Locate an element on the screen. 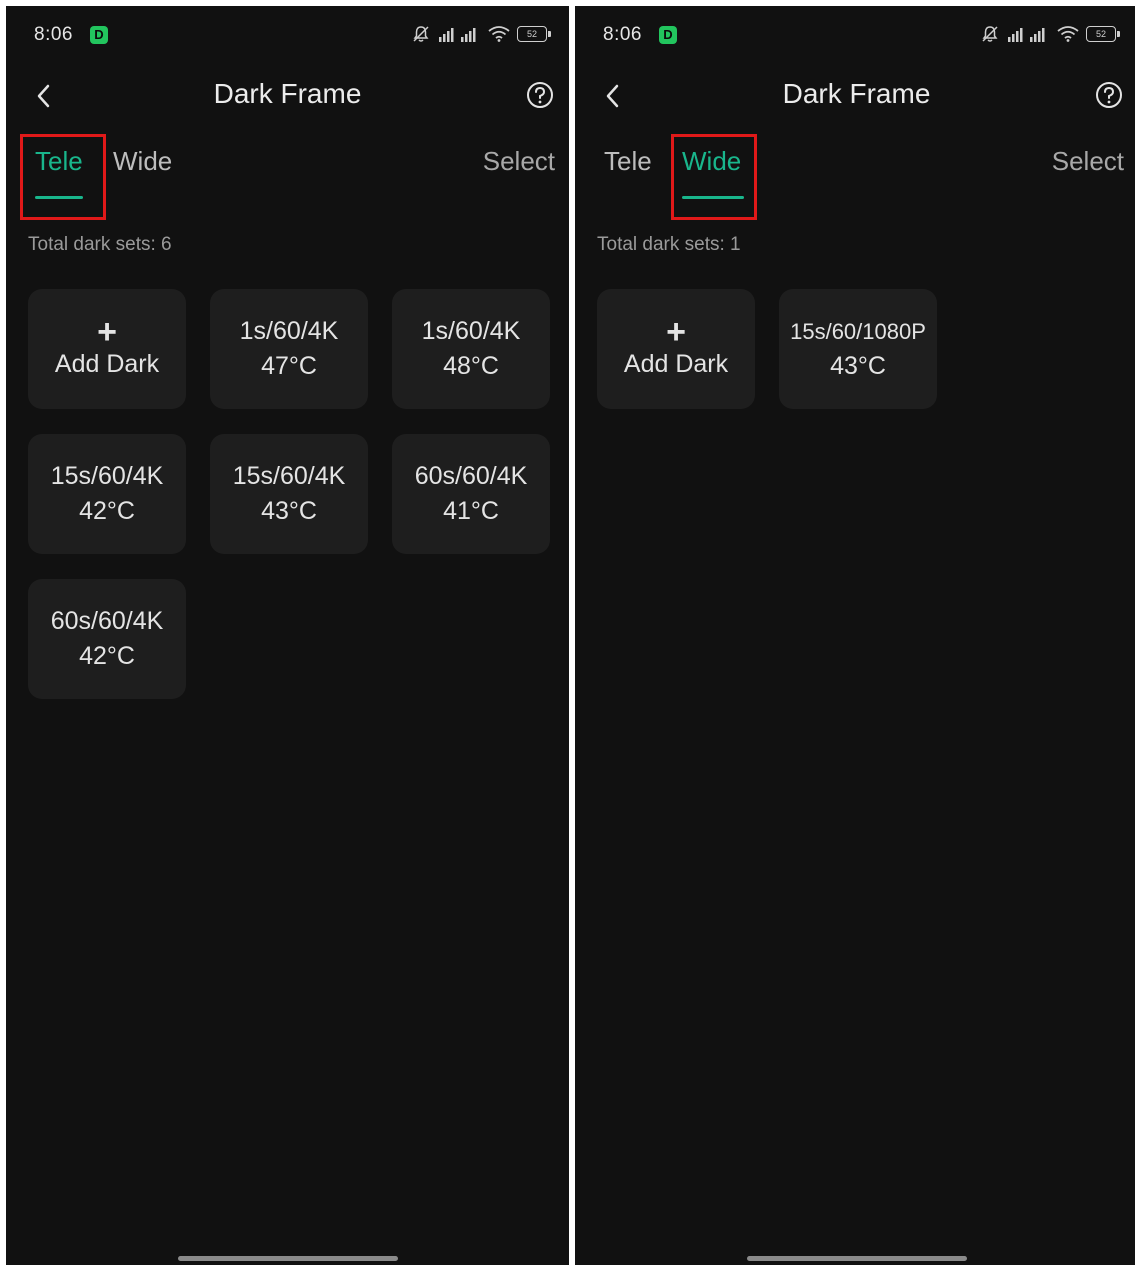 This screenshot has height=1265, width=1135. dark-set-tile: 1s/60/4K 47°C is located at coordinates (289, 349).